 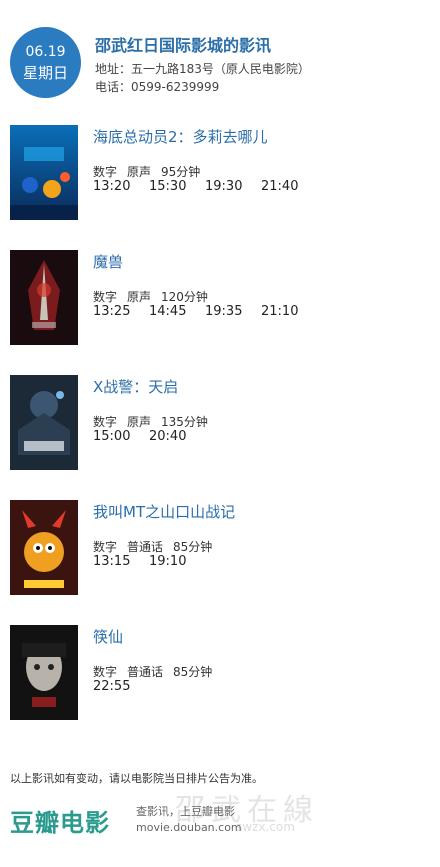 What do you see at coordinates (121, 311) in the screenshot?
I see `showtime: 13:25` at bounding box center [121, 311].